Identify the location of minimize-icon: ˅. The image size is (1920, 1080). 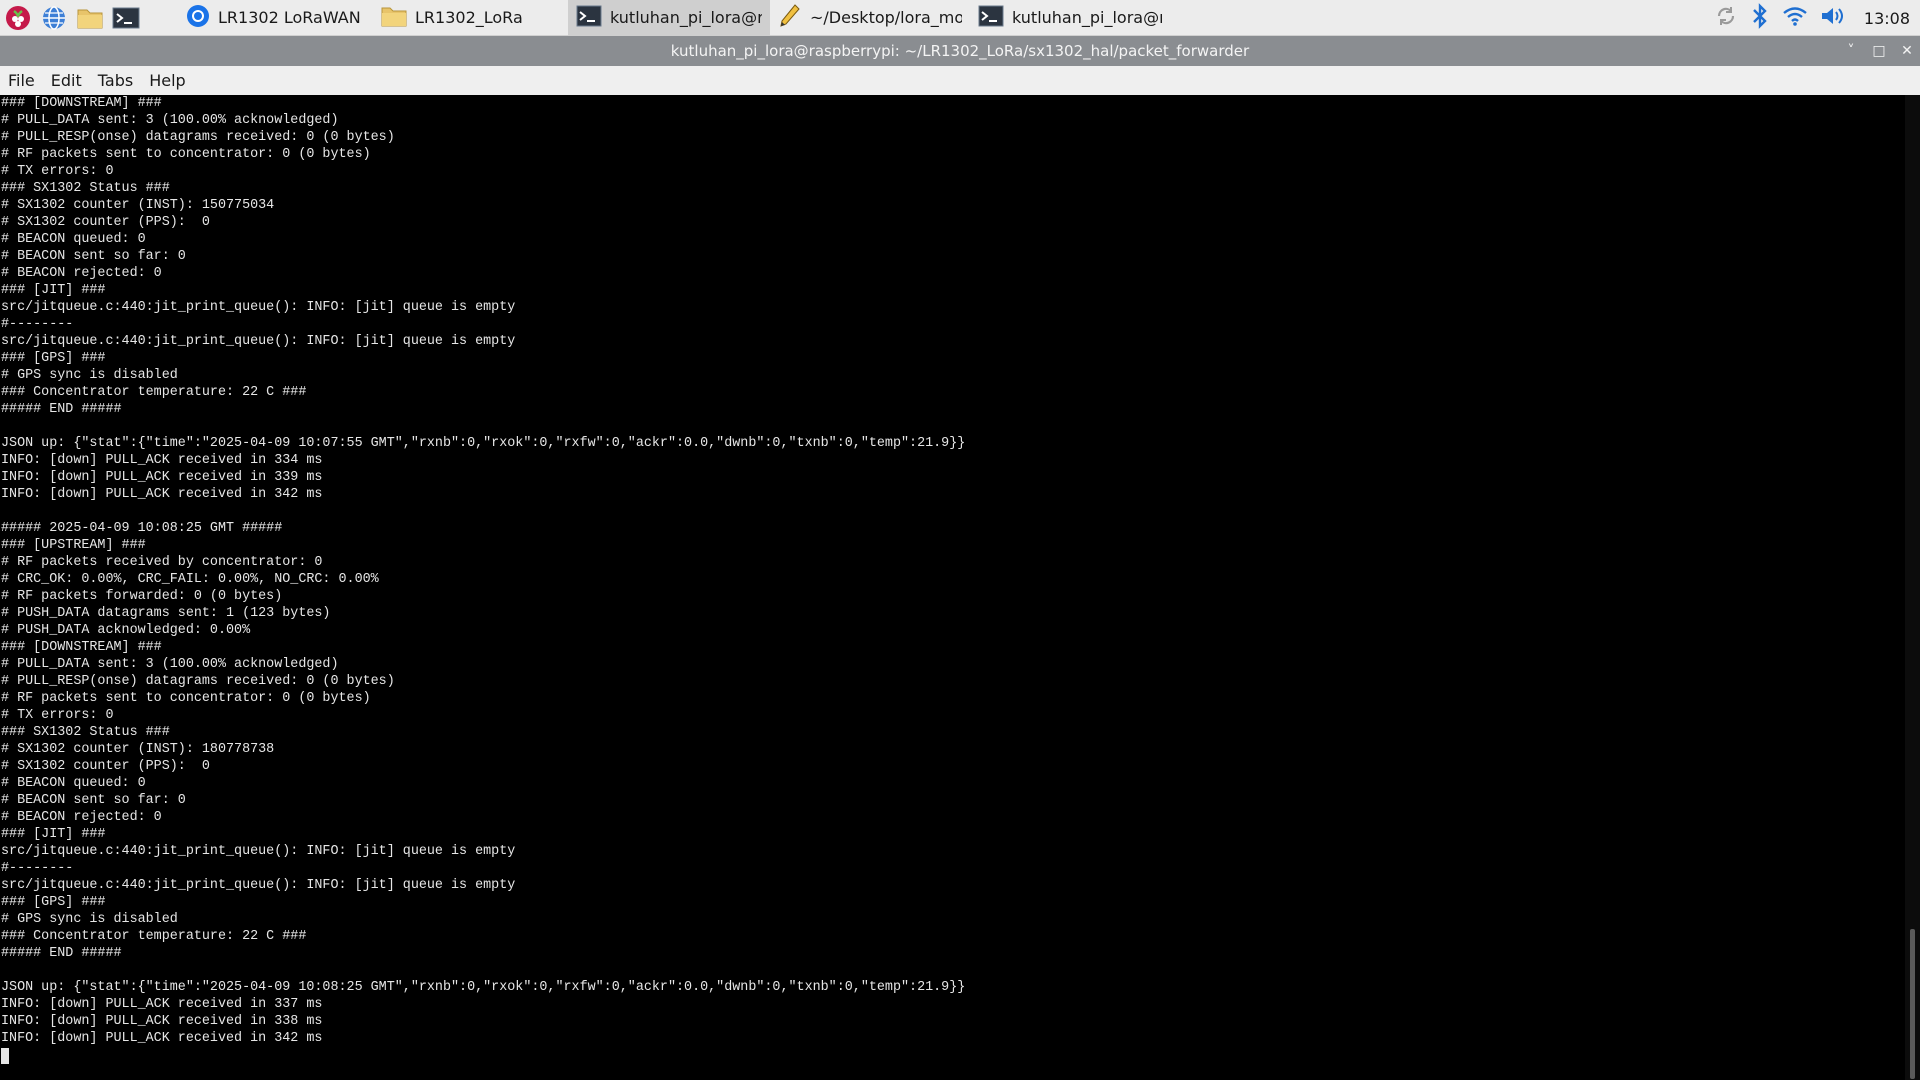
(1851, 51).